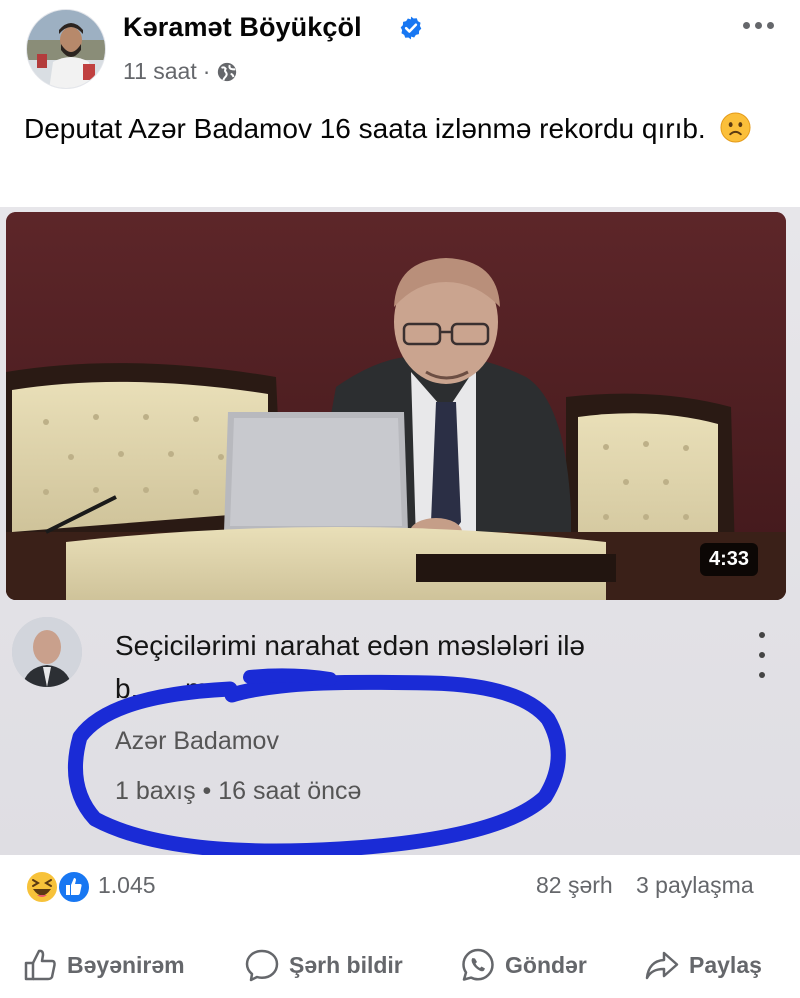  Describe the element at coordinates (728, 559) in the screenshot. I see `video-duration: 4:33` at that location.